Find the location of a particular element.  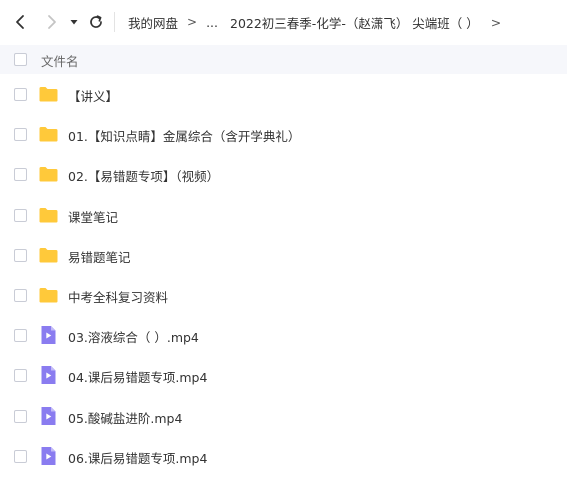

file-row: 【讲义】 is located at coordinates (283, 94).